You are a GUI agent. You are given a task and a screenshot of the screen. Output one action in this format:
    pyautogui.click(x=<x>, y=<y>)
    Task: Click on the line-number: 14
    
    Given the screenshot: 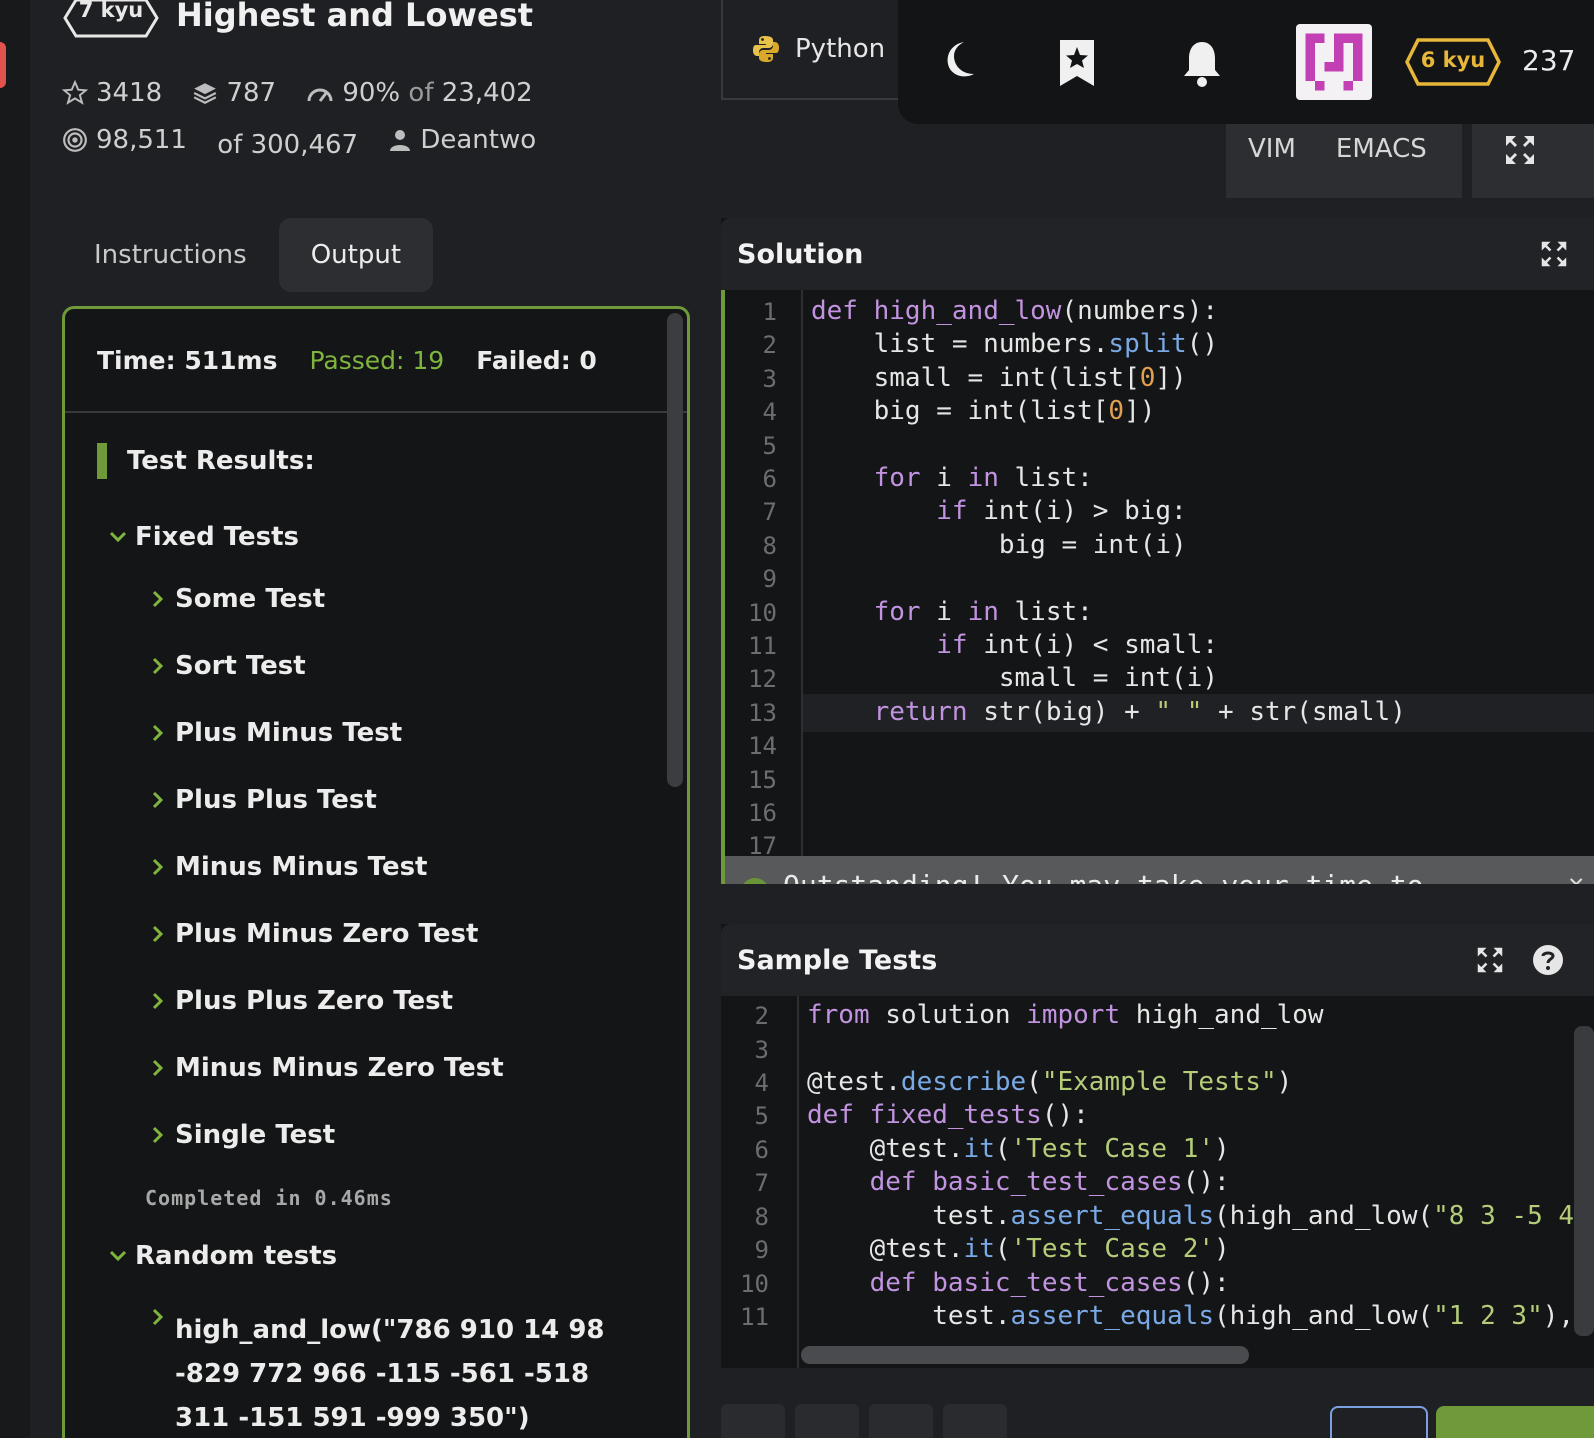 What is the action you would take?
    pyautogui.click(x=762, y=746)
    